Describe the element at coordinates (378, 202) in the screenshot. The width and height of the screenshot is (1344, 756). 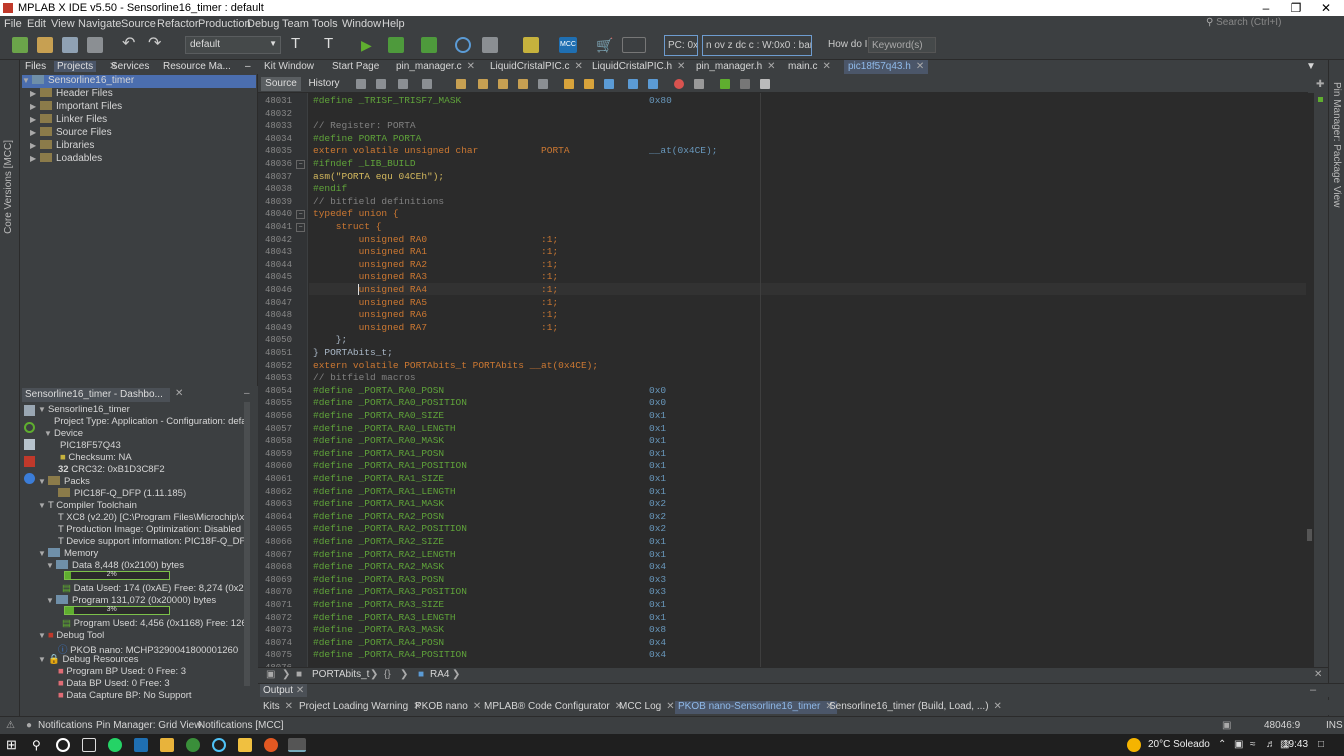
I see `code-line: // bitfield definitions` at that location.